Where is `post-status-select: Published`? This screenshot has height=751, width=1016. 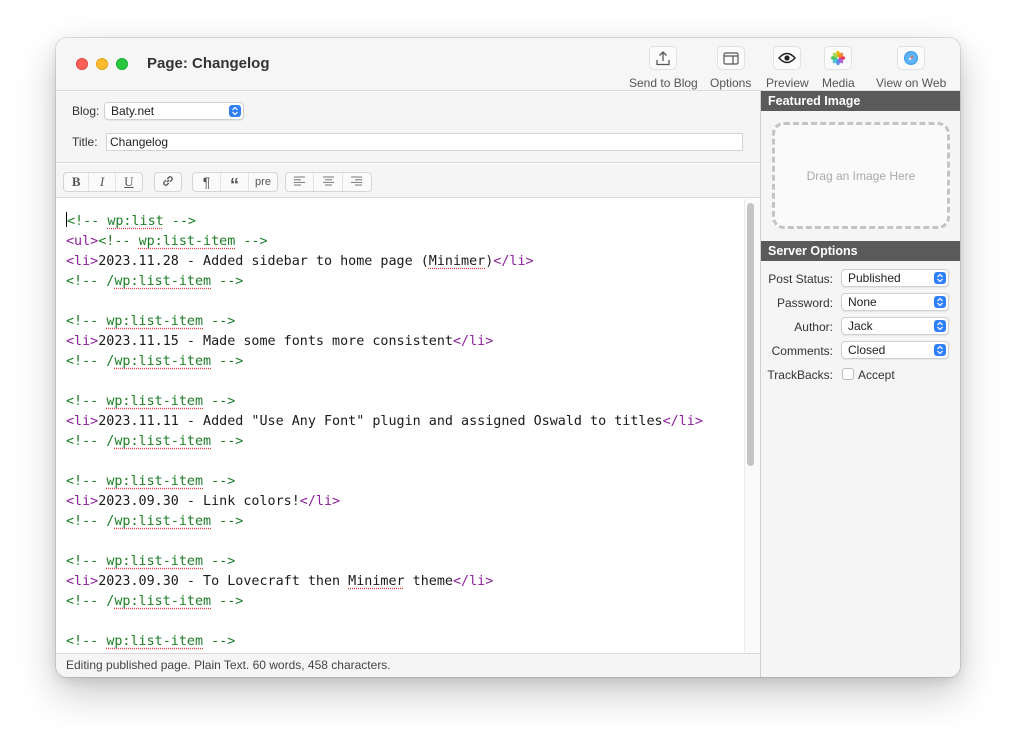
post-status-select: Published is located at coordinates (895, 278).